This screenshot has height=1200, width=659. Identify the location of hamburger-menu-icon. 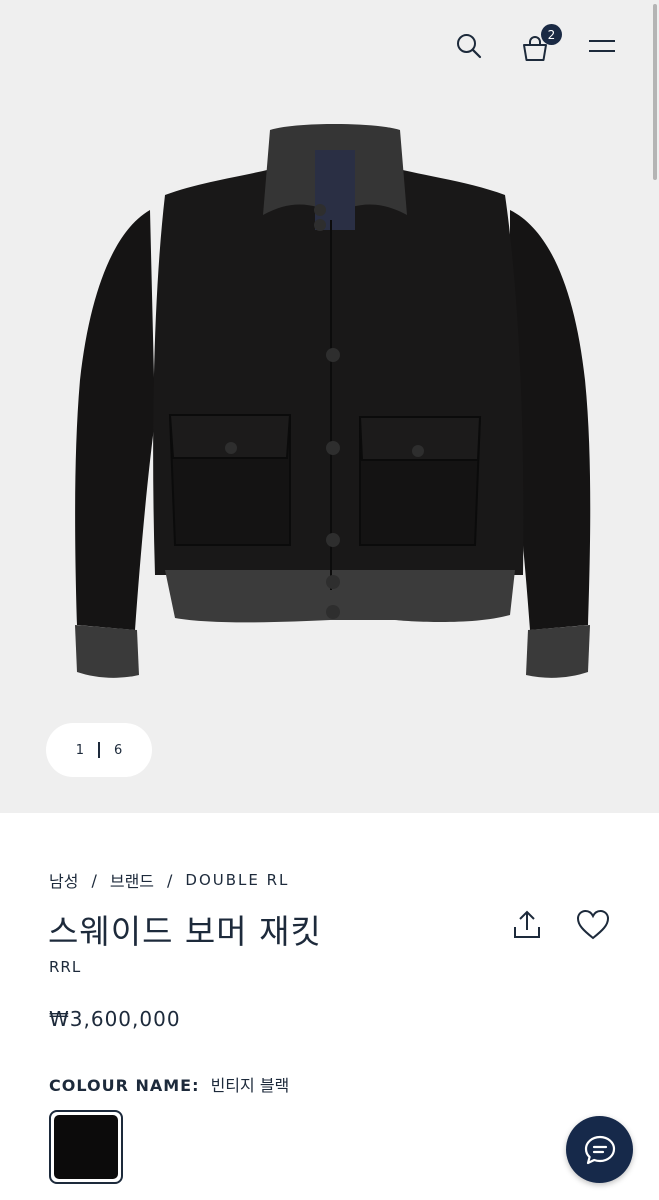
(602, 46).